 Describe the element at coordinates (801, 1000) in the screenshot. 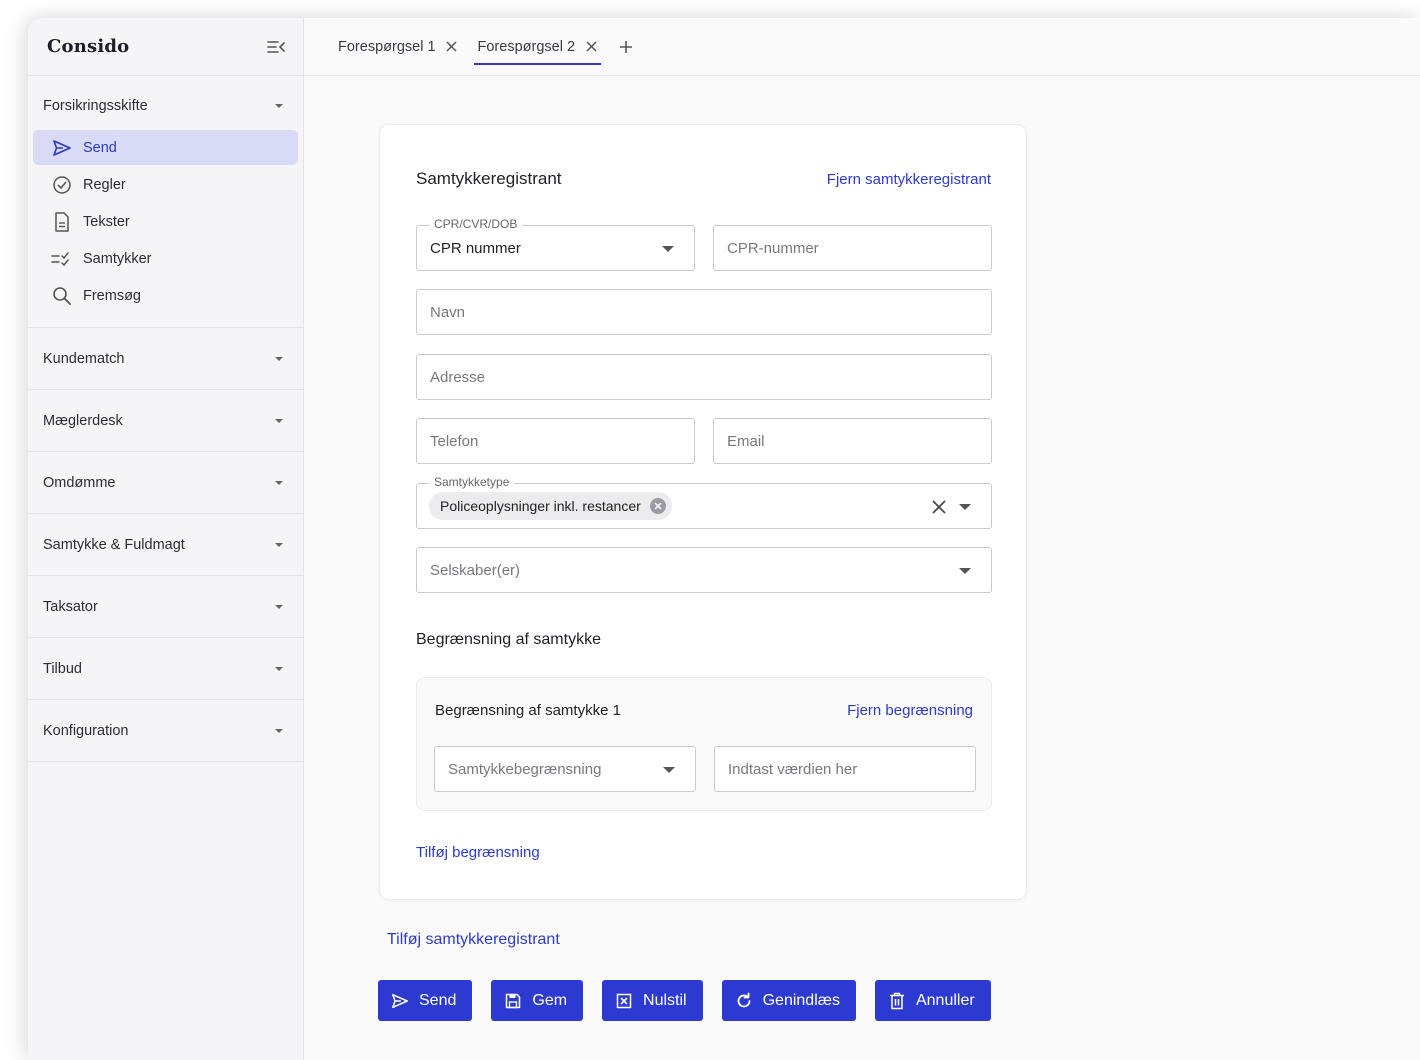

I see `reload-label: Genindlæs` at that location.